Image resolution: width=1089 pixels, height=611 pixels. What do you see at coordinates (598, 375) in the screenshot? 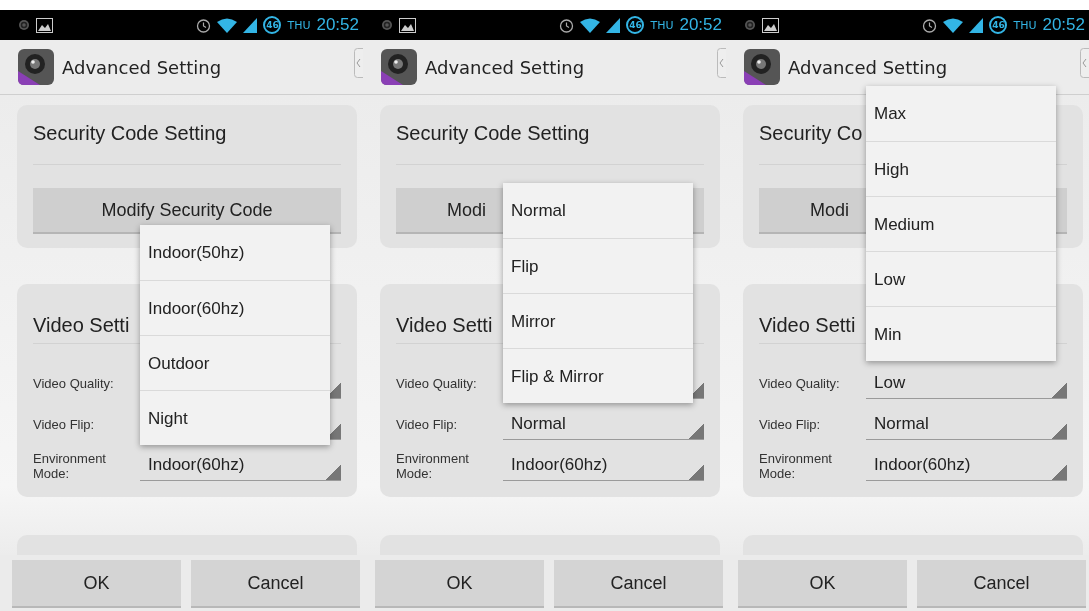
I see `menu-option: Flip & Mirror` at bounding box center [598, 375].